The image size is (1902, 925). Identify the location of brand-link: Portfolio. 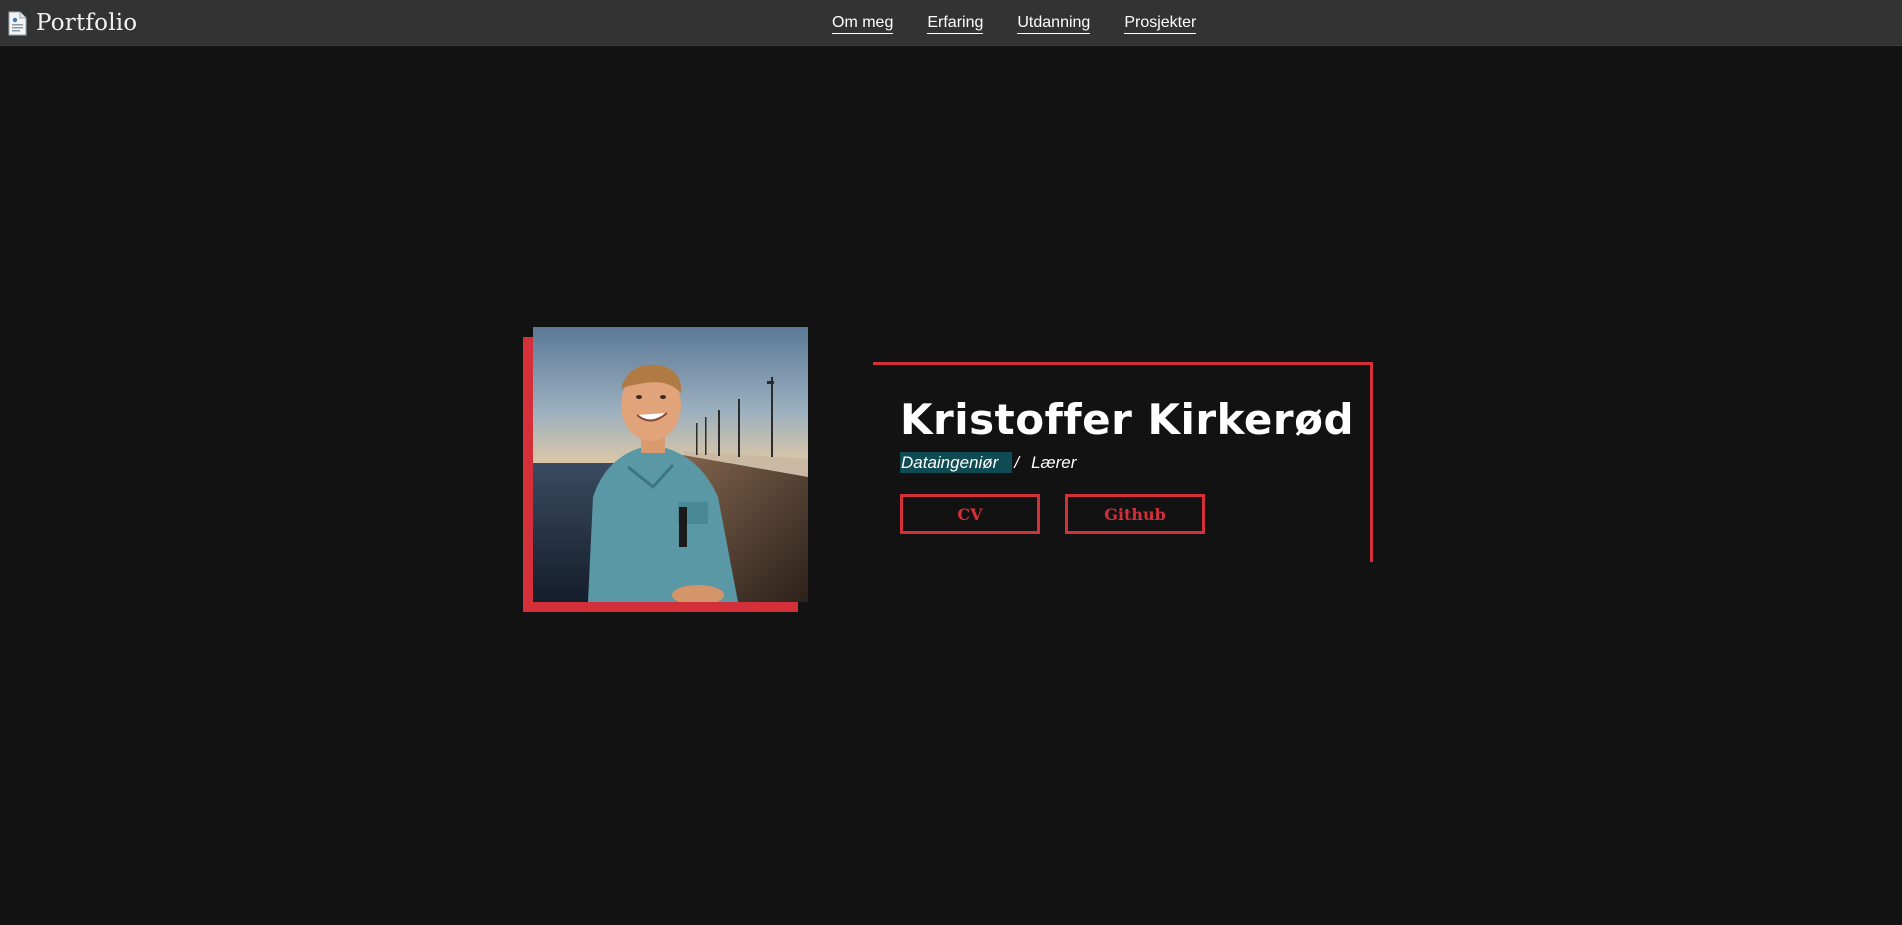
(72, 23).